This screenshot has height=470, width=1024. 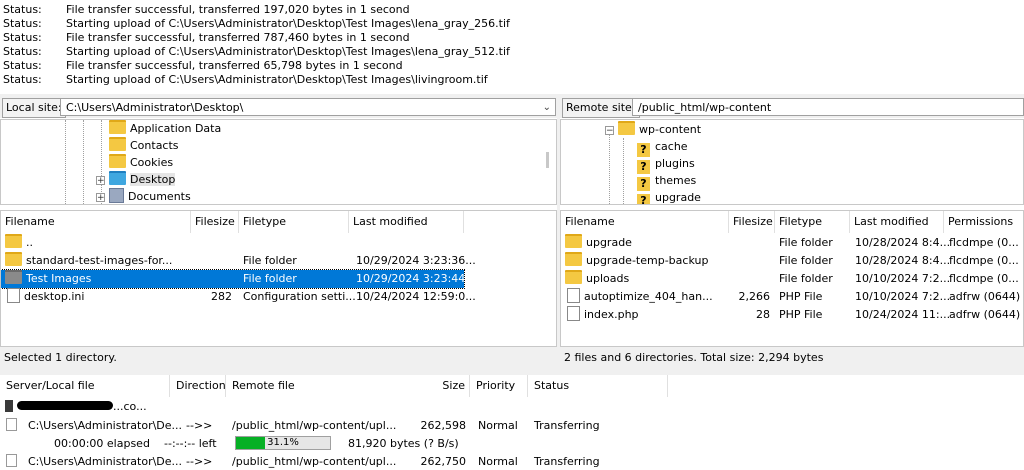 What do you see at coordinates (653, 129) in the screenshot?
I see `tree-item-wp-content: − wp-content` at bounding box center [653, 129].